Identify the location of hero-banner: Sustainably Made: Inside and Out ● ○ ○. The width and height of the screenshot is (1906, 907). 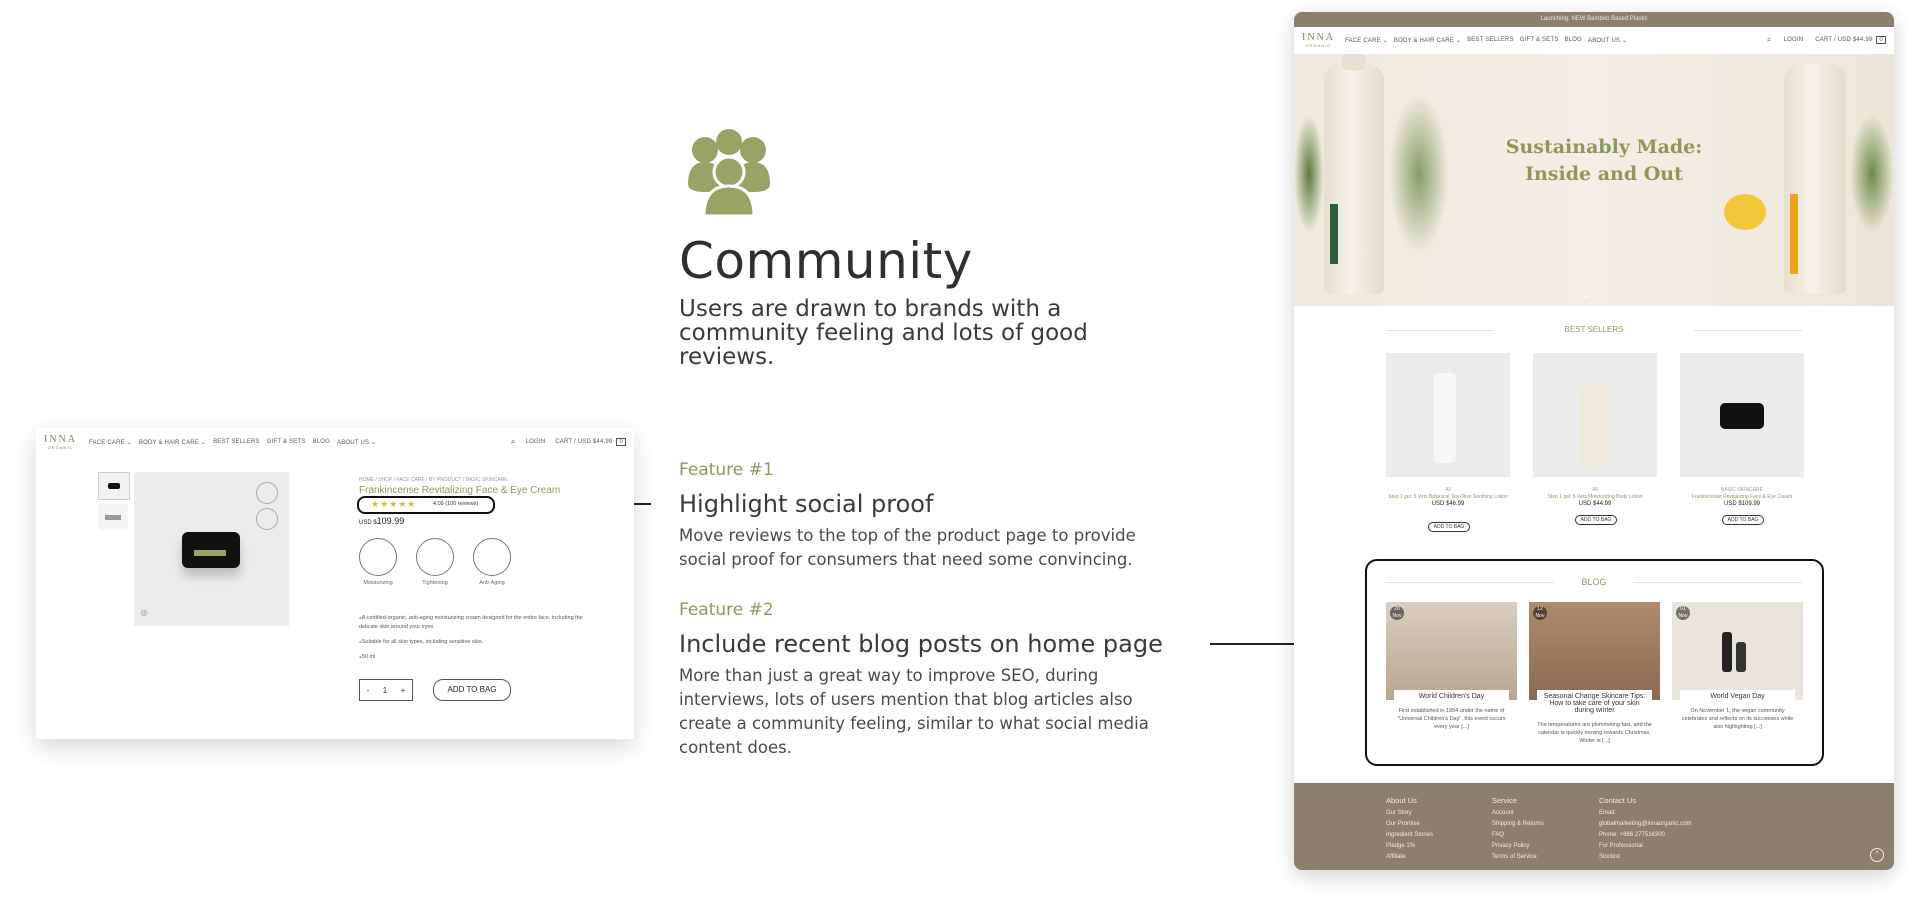
(1594, 180).